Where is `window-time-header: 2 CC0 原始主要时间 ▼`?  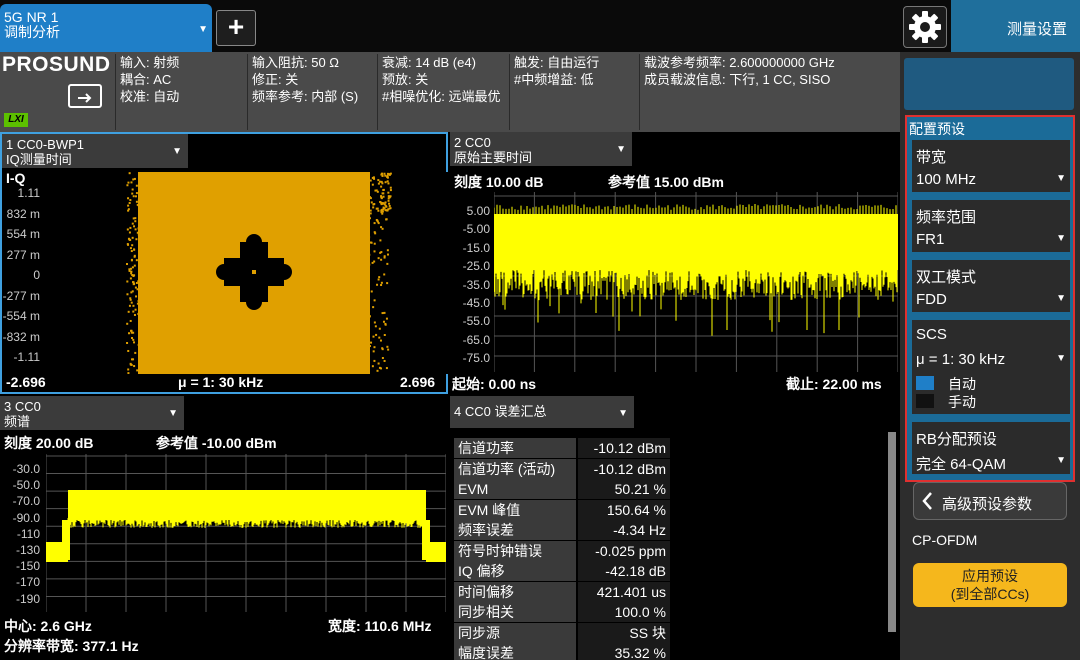
window-time-header: 2 CC0 原始主要时间 ▼ is located at coordinates (541, 149).